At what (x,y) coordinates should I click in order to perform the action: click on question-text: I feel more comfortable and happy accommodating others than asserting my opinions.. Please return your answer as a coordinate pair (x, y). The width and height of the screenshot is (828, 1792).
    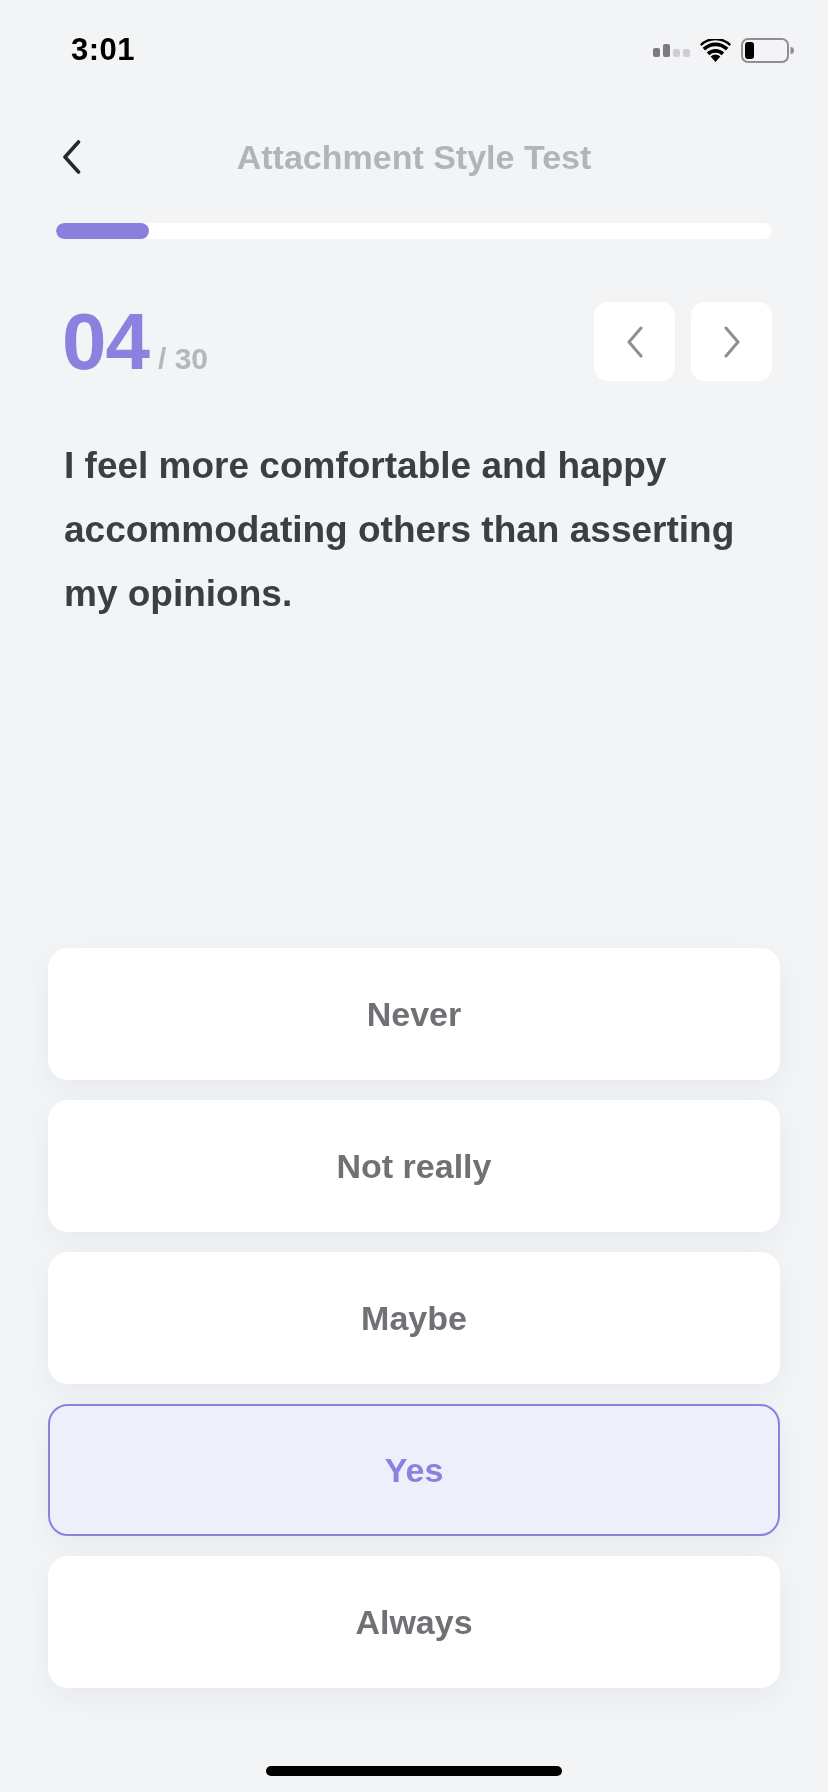
    Looking at the image, I should click on (400, 530).